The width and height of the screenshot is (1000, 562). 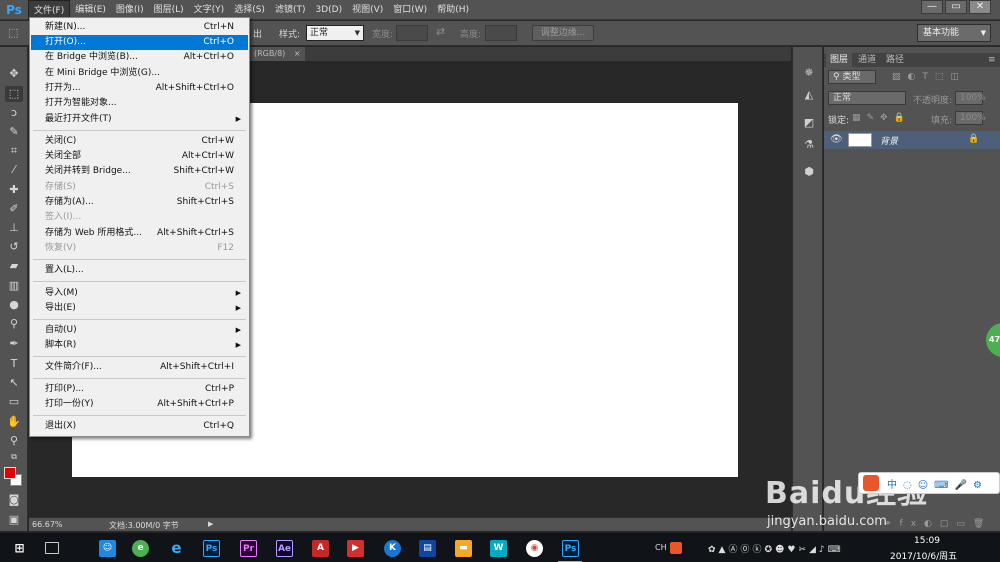 I want to click on path-select-tool-icon: ↖, so click(x=14, y=383).